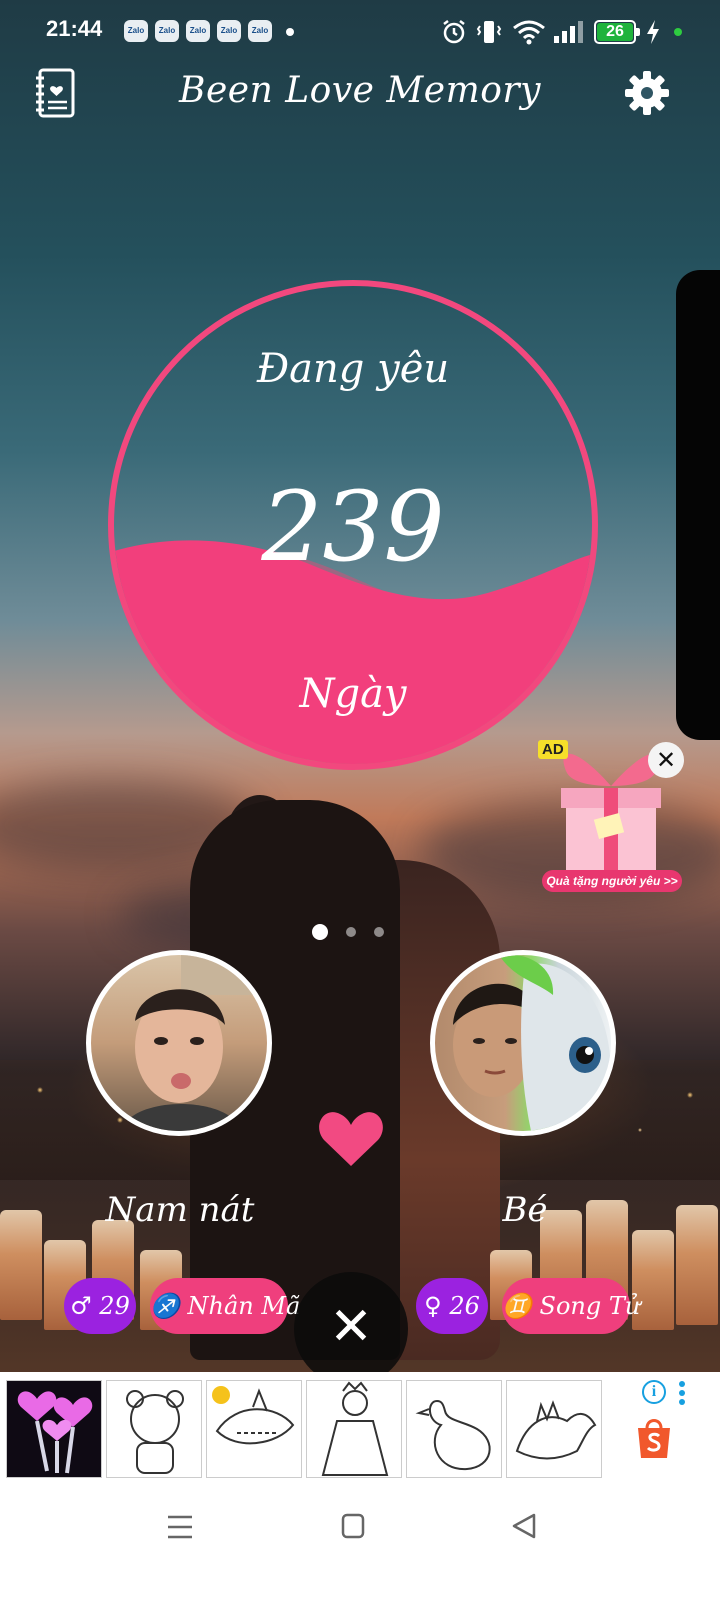  What do you see at coordinates (453, 1435) in the screenshot?
I see `coloring-goose-image` at bounding box center [453, 1435].